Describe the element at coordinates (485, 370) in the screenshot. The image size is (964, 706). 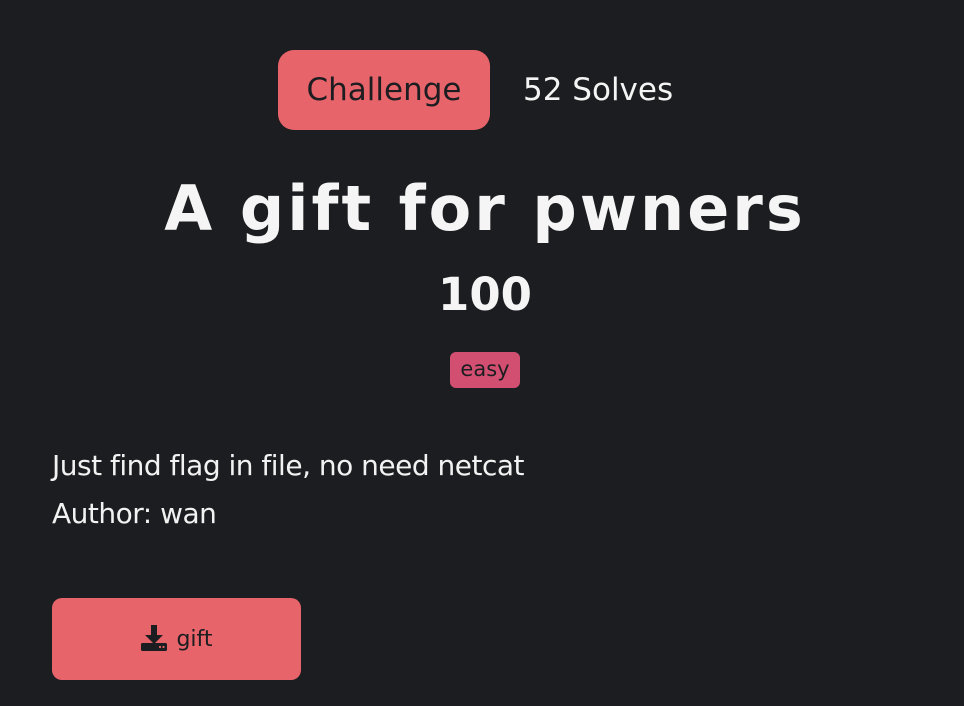
I see `difficulty-badge: easy` at that location.